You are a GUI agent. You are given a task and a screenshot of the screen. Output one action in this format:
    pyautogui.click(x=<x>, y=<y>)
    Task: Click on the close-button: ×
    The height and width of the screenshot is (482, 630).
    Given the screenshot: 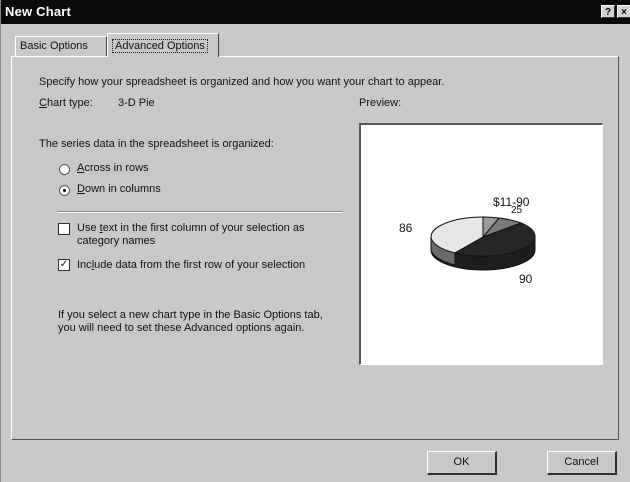 What is the action you would take?
    pyautogui.click(x=623, y=11)
    